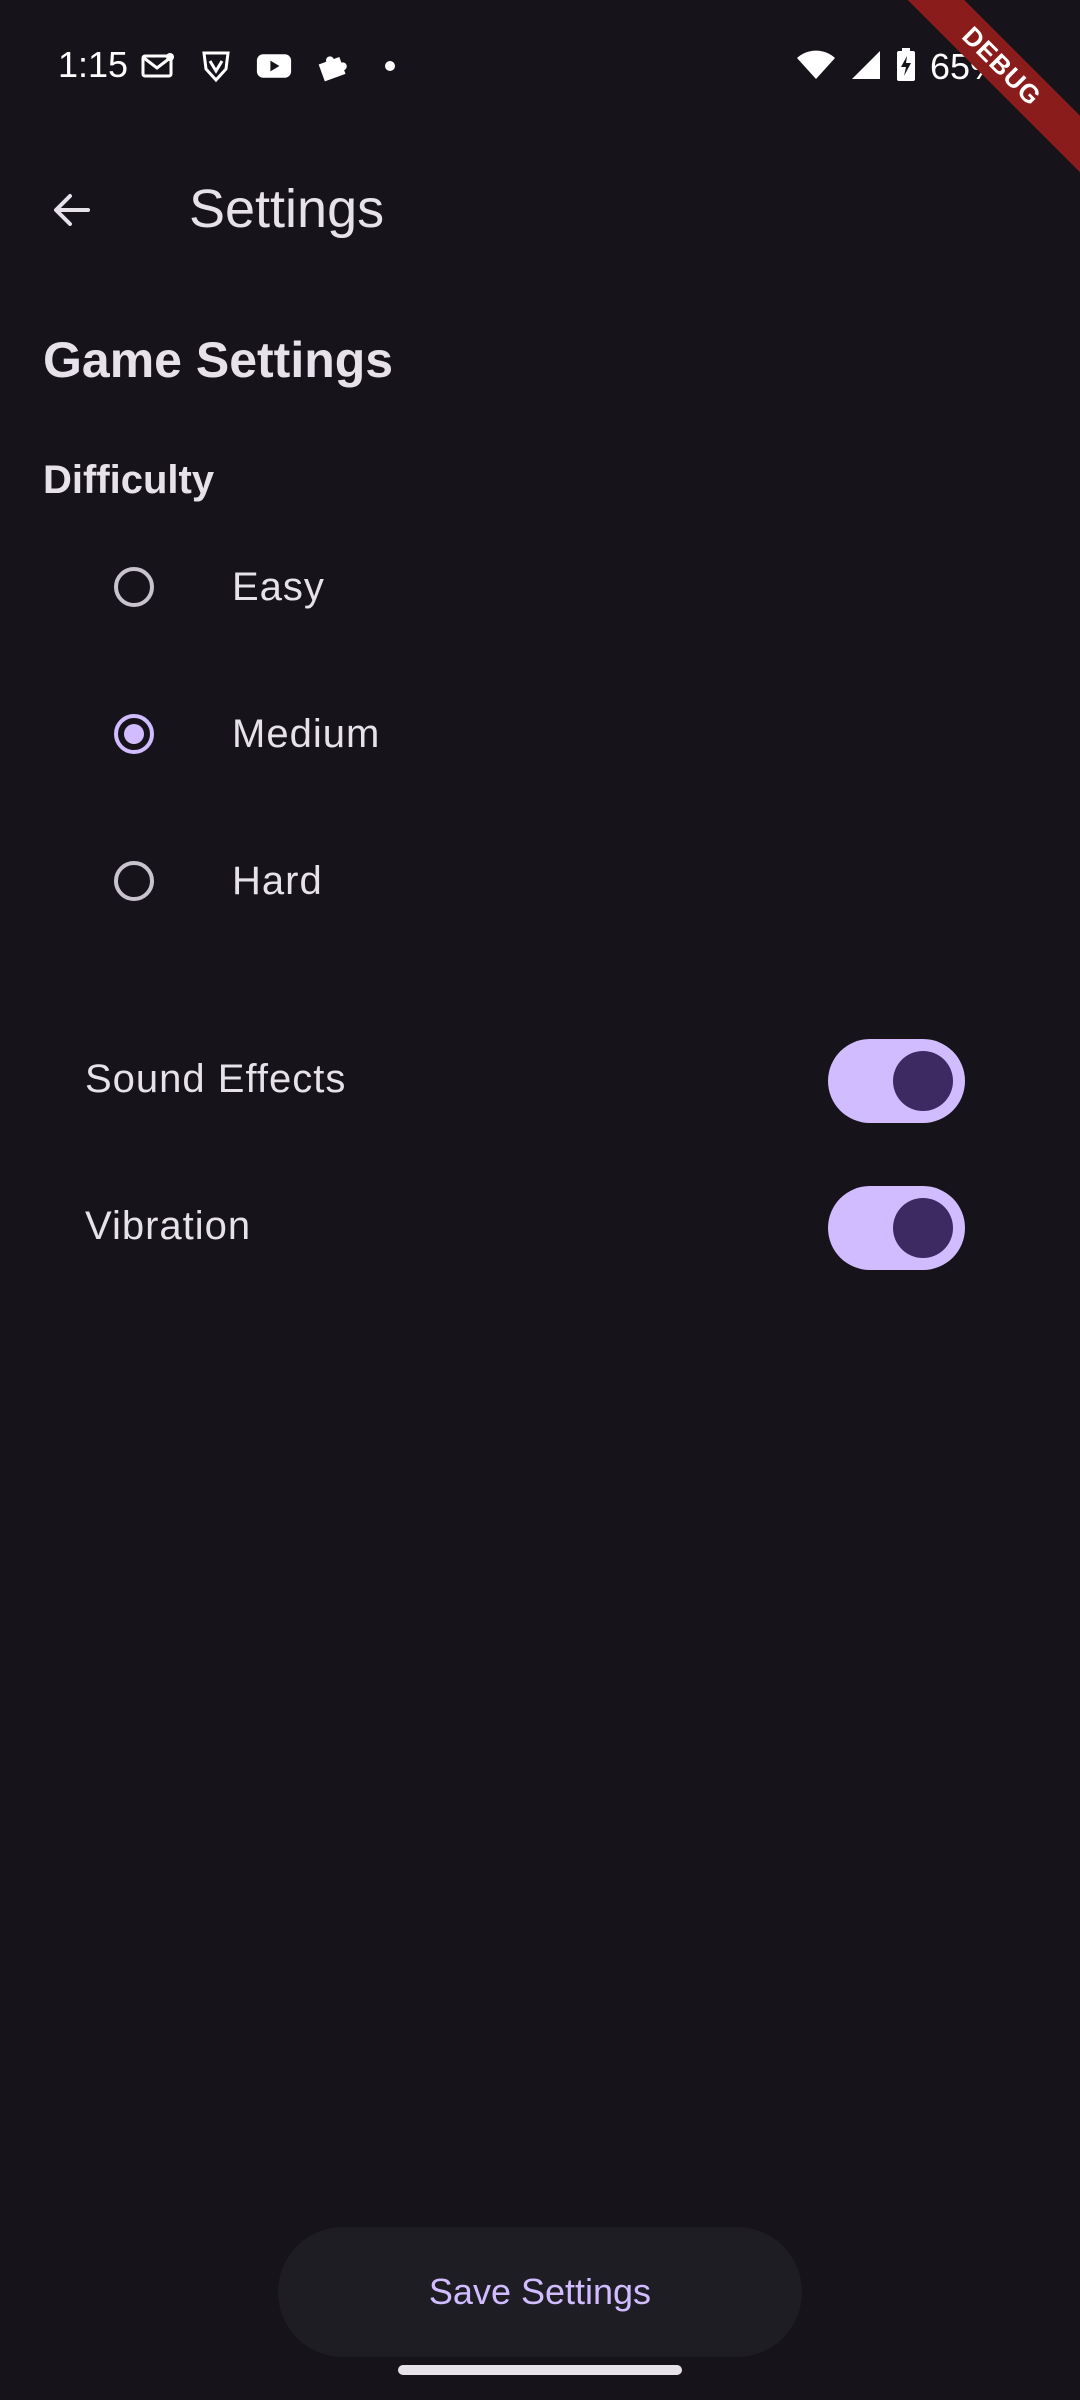 Image resolution: width=1080 pixels, height=2400 pixels. Describe the element at coordinates (540, 587) in the screenshot. I see `radio-option-easy: Easy` at that location.